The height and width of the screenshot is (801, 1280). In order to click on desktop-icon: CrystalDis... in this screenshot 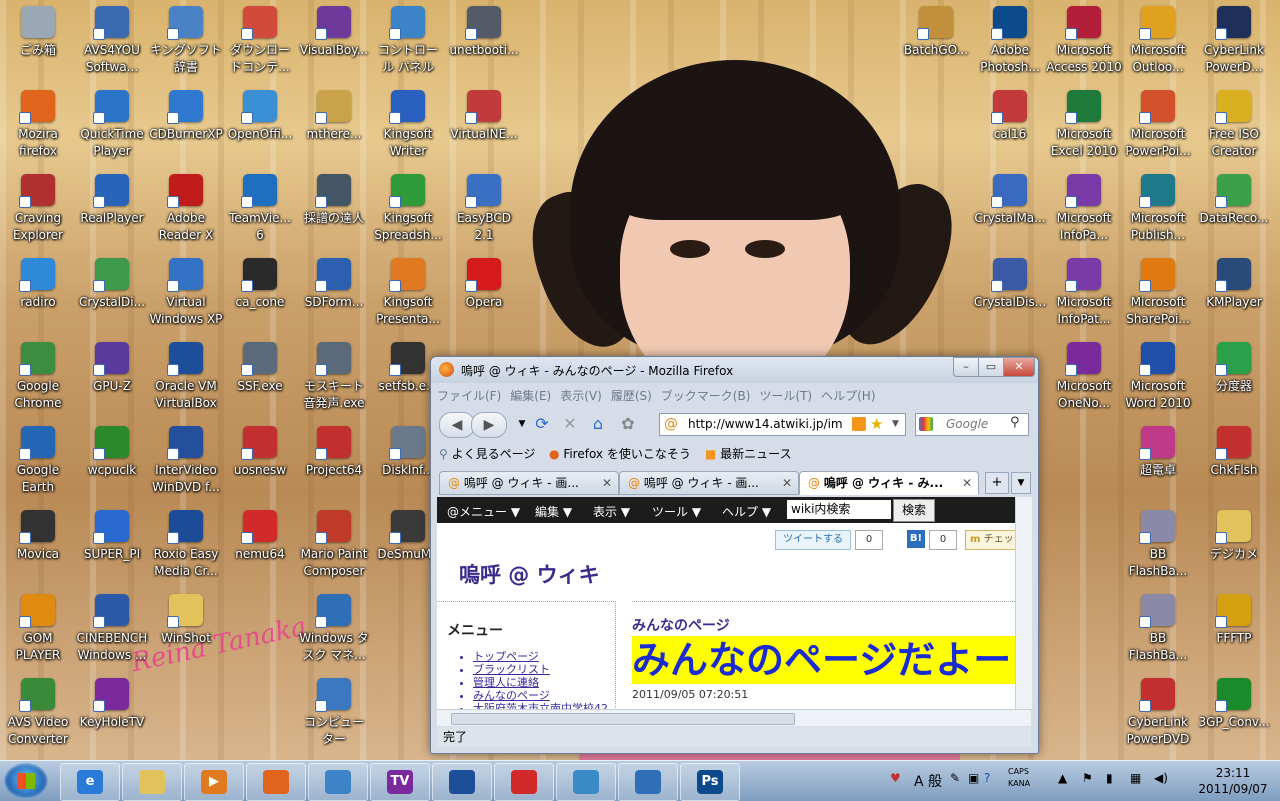, I will do `click(1010, 298)`.